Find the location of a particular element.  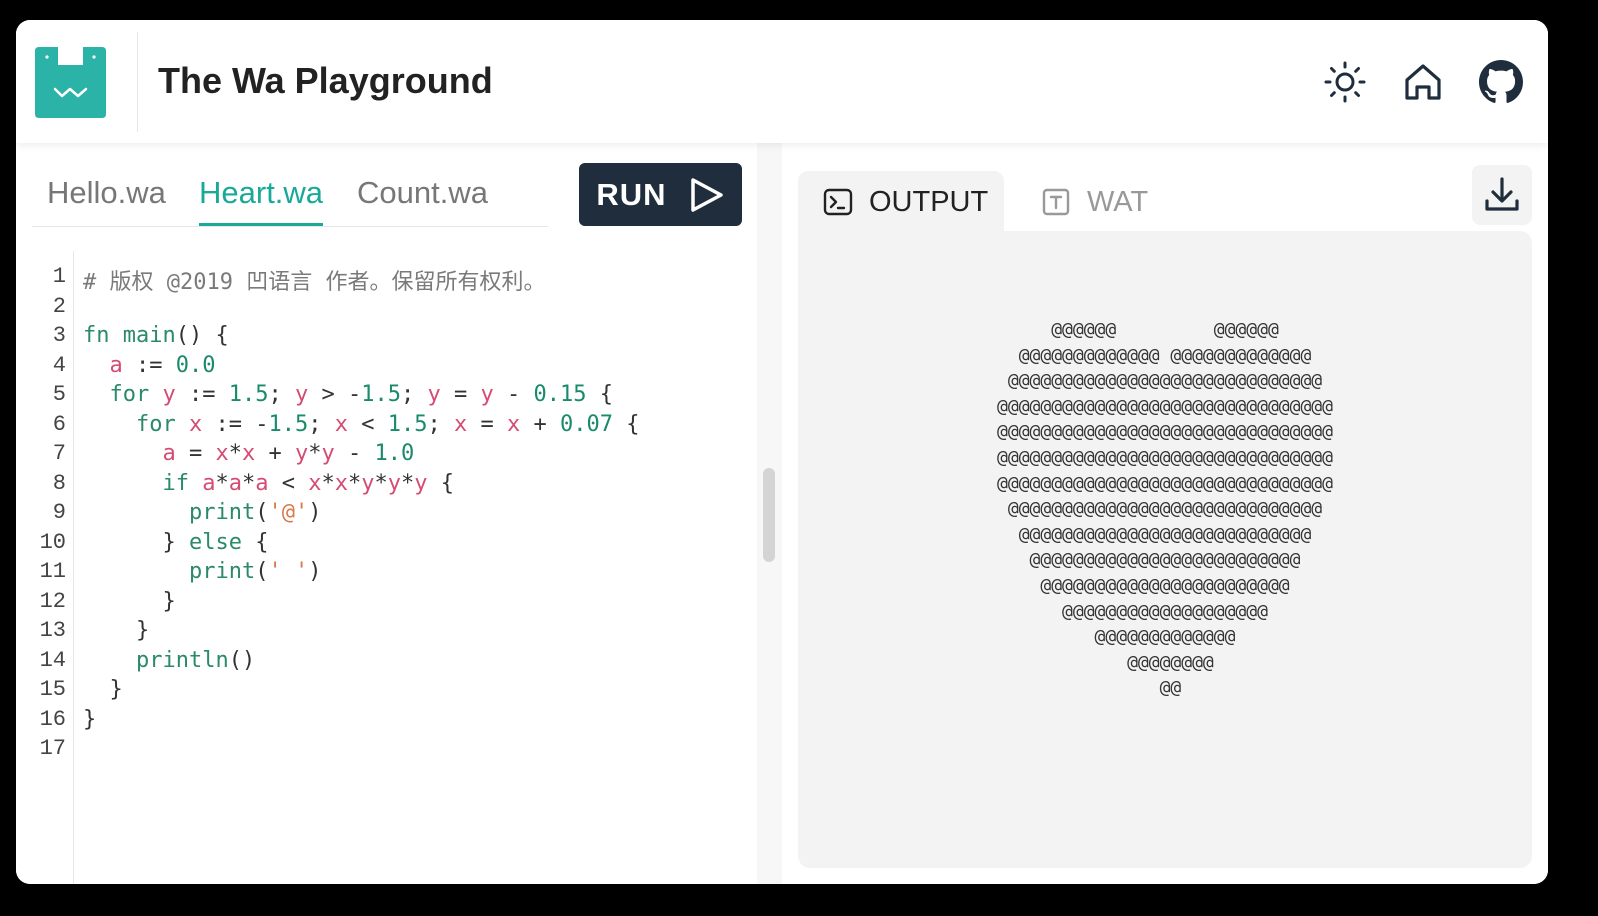

download-button is located at coordinates (1502, 195).